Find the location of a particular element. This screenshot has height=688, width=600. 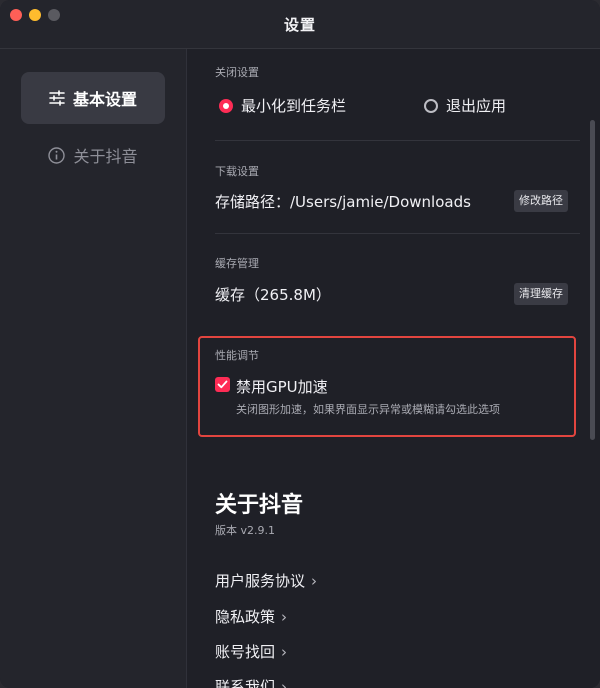

disable-gpu-description: 关闭图形加速，如果界面显示异常或模糊请勾选此选项 is located at coordinates (368, 409).